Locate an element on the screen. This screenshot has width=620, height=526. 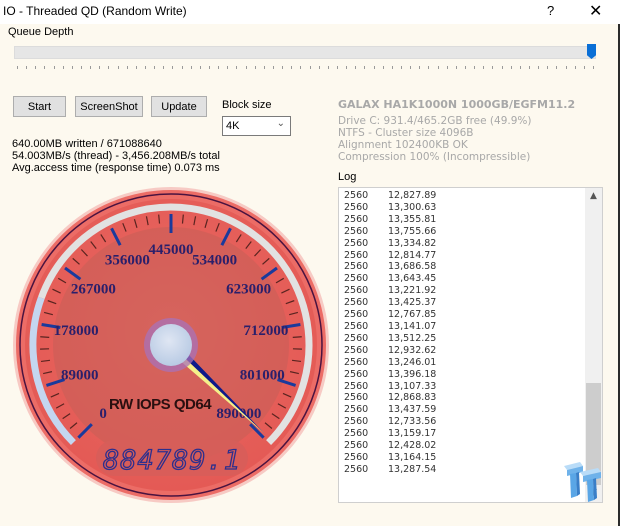
log-row: 2560 13,512.25 is located at coordinates (390, 339).